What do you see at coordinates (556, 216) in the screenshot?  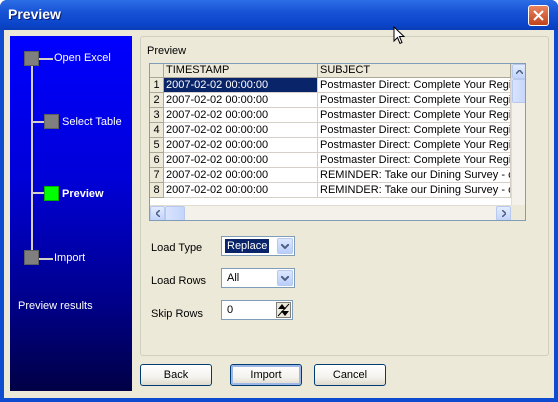 I see `window-frame-right` at bounding box center [556, 216].